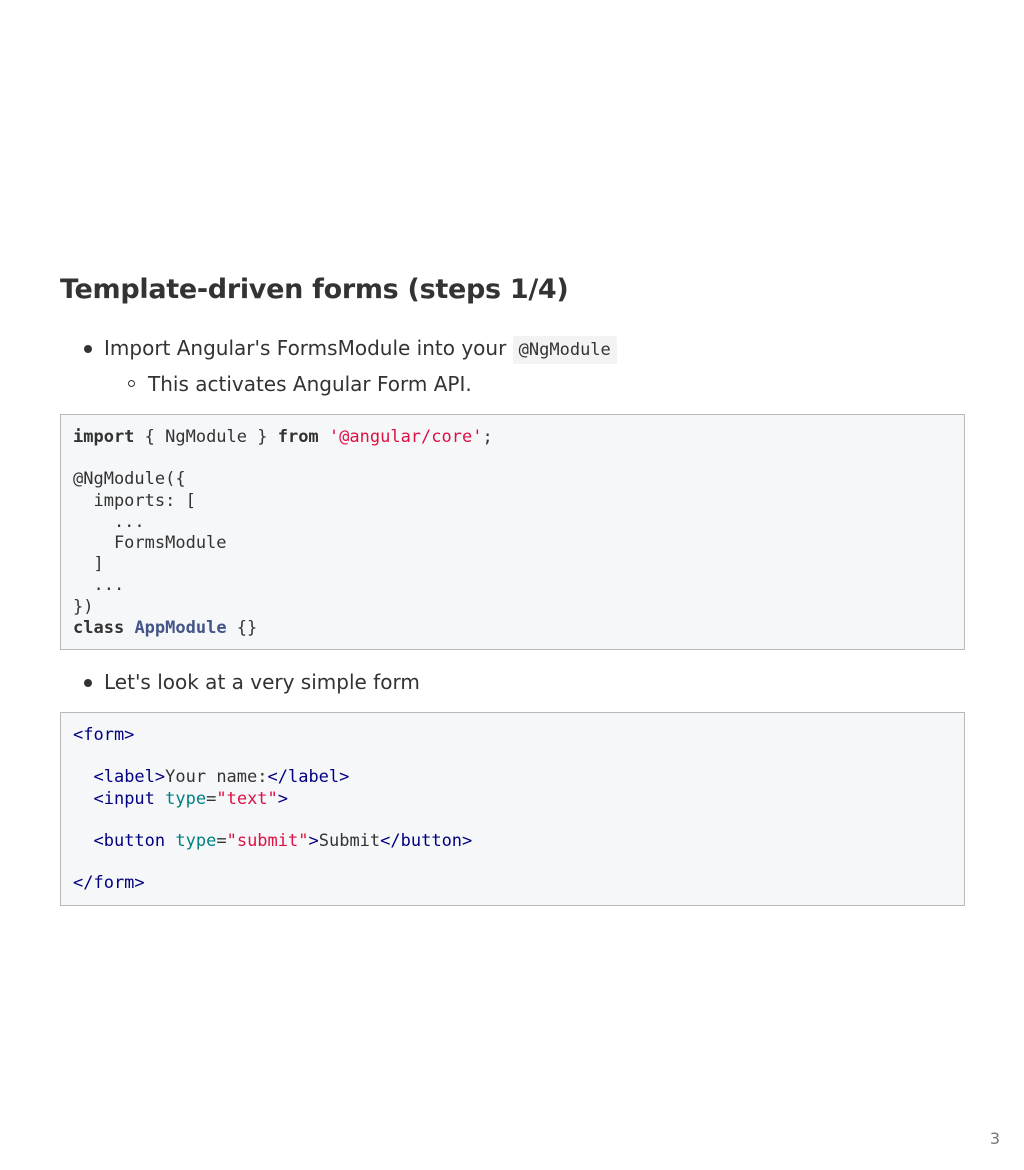  I want to click on bullet-text: Import Angular's FormsModule into your, so click(308, 348).